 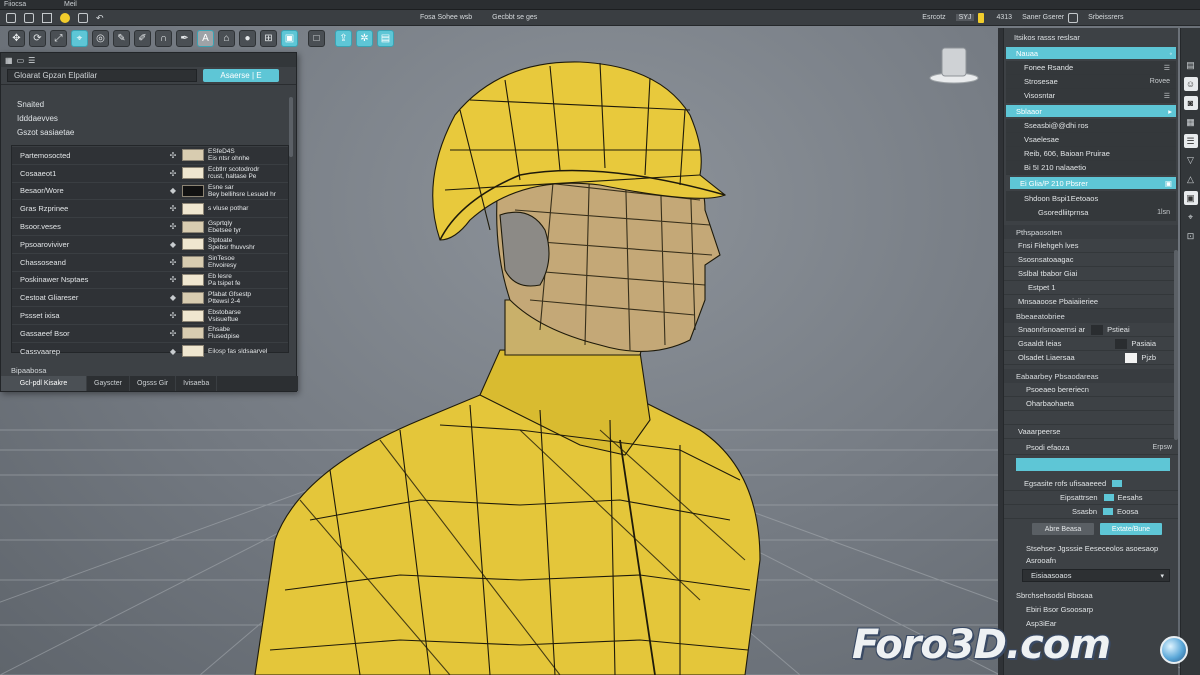 I want to click on material-row: Ppsoaroviviver ◆ Stptoate Spebsr fhuvvshr, so click(x=150, y=243).